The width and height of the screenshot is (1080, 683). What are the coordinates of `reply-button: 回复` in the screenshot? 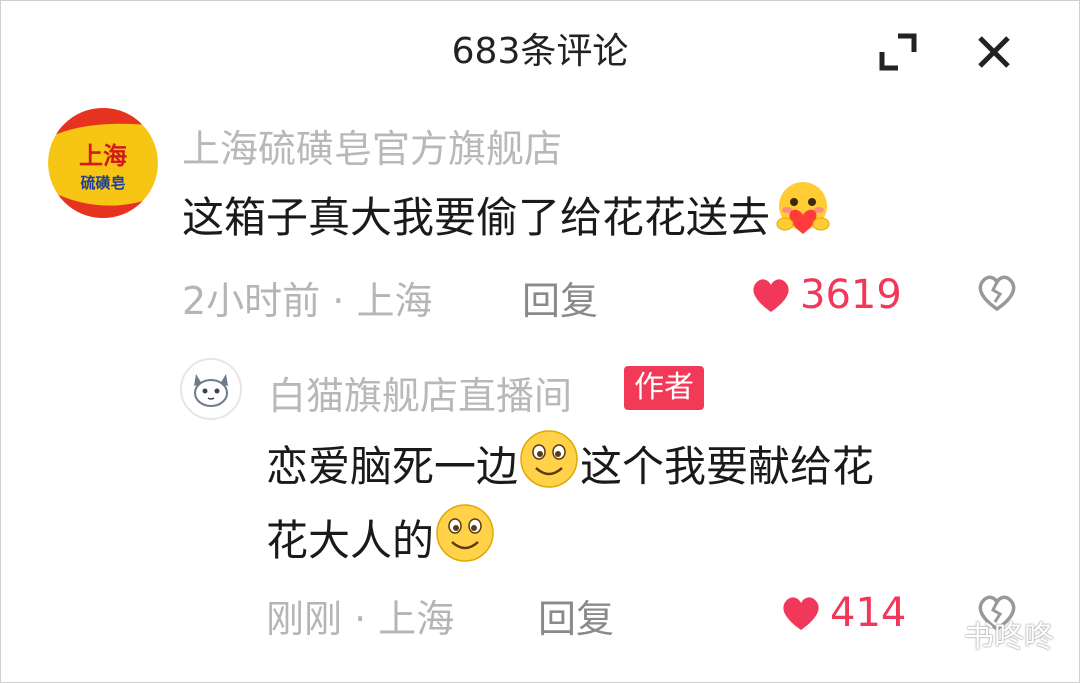 It's located at (560, 297).